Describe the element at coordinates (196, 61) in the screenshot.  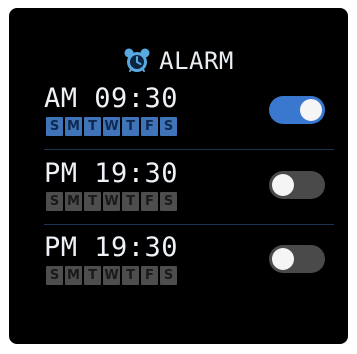
I see `page-title: ALARM` at that location.